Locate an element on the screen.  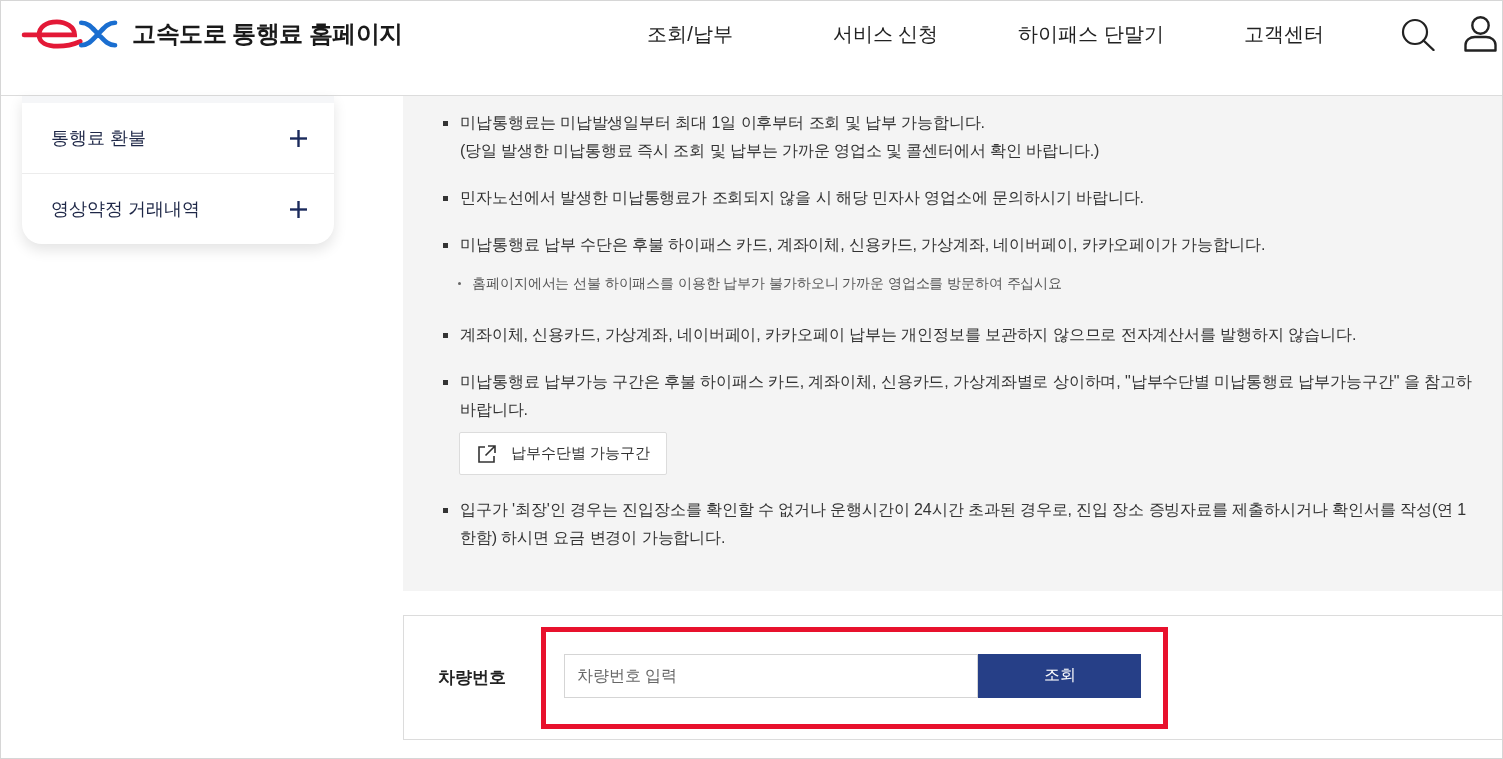
notice-text: 미납통행료 납부가능 구간은 후불 하이패스 카드, 계좌이체, 신용카드, 가상계좌별로 상이하며, "납부수단별 미납통행료 납부가능구간" 을 참고하 바랍니다. is located at coordinates (966, 396).